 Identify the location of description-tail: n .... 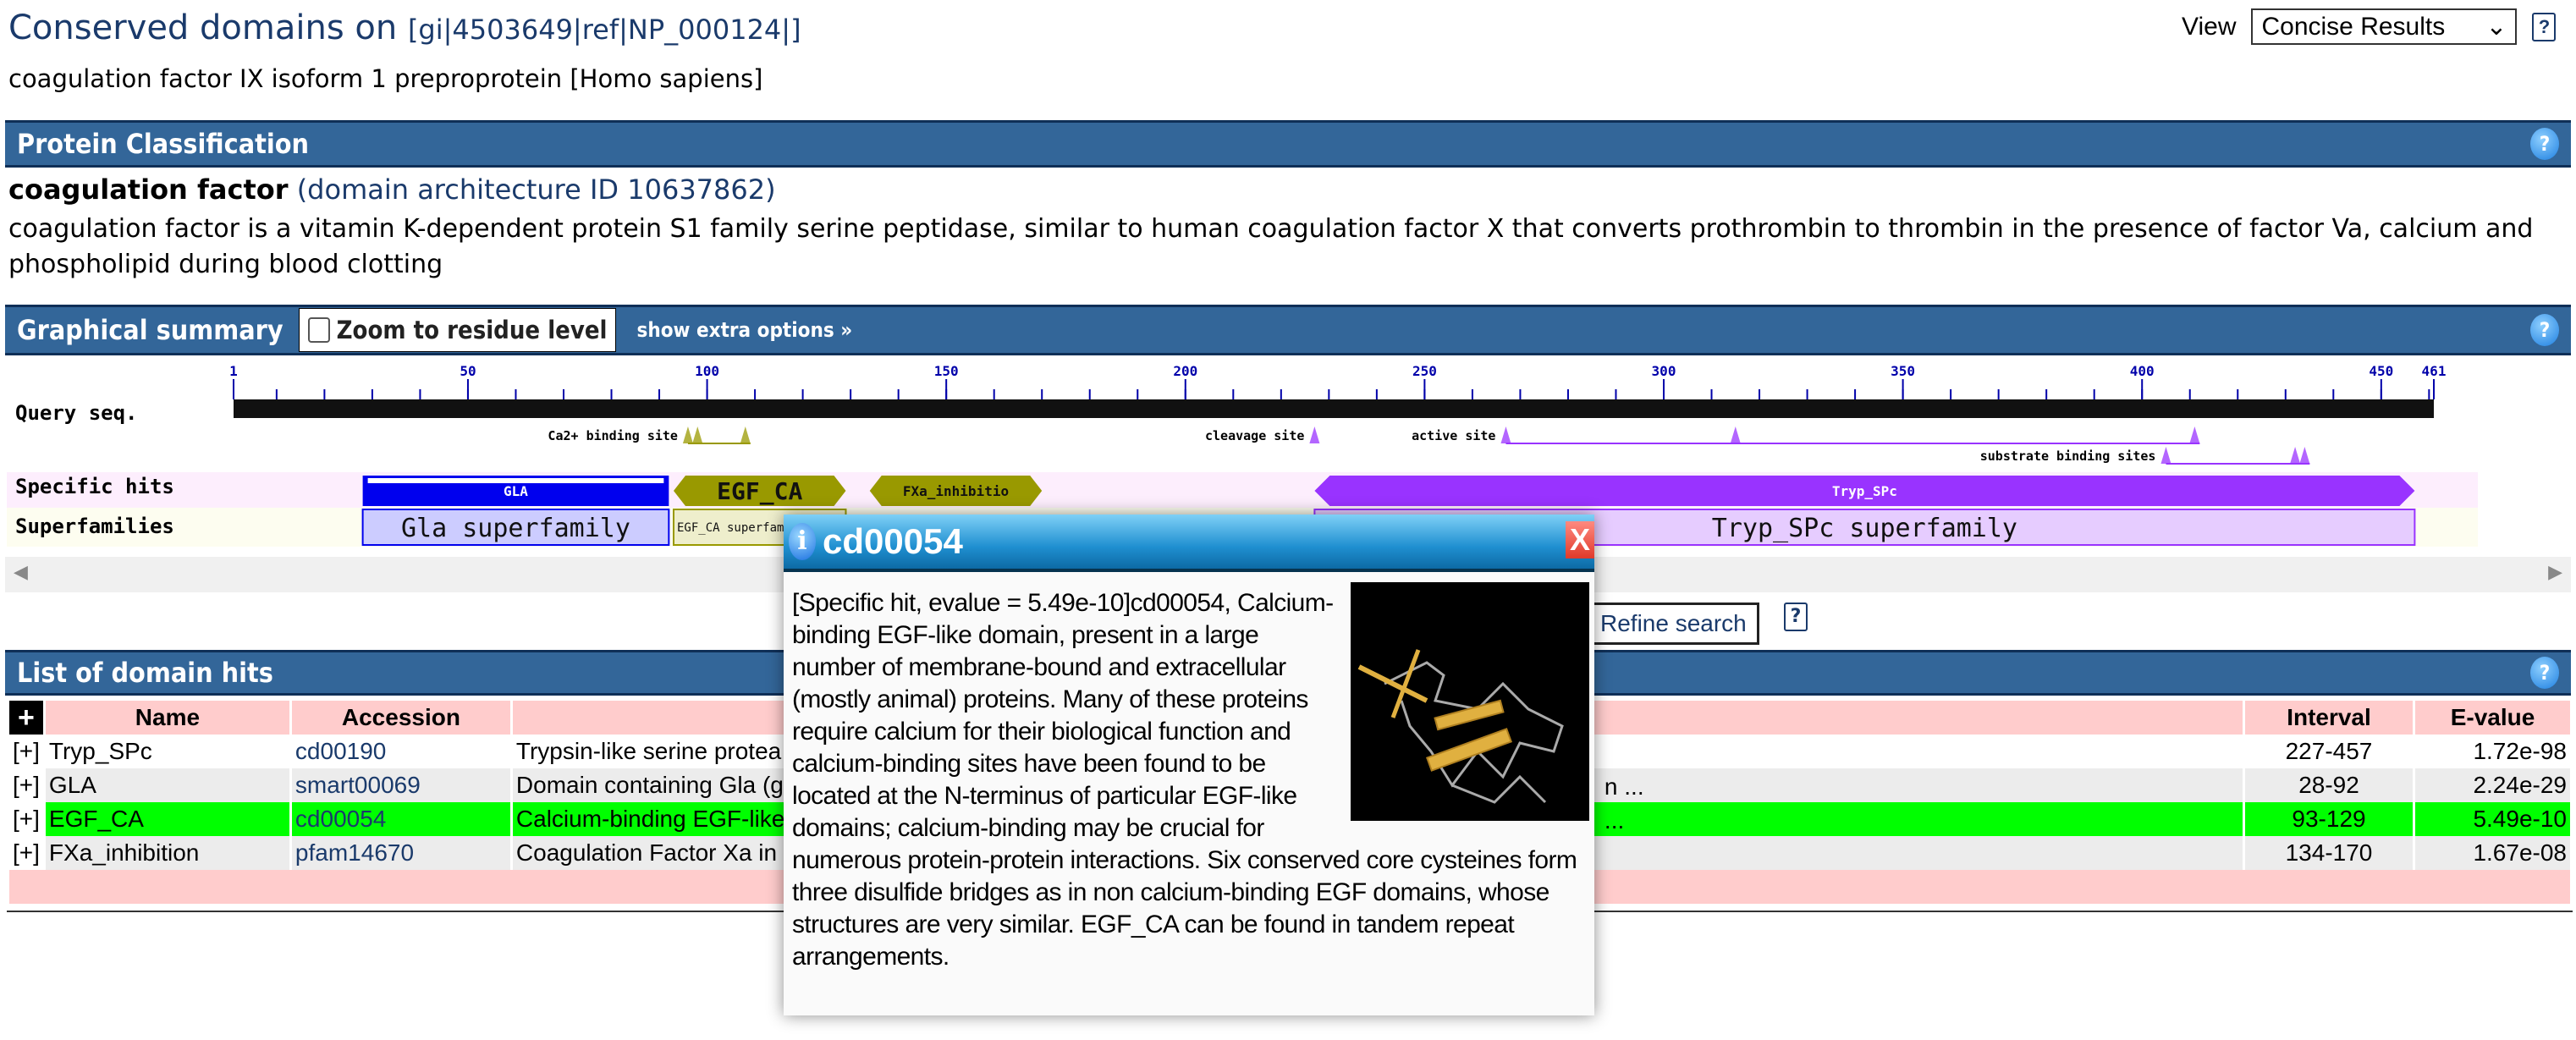
(1624, 786).